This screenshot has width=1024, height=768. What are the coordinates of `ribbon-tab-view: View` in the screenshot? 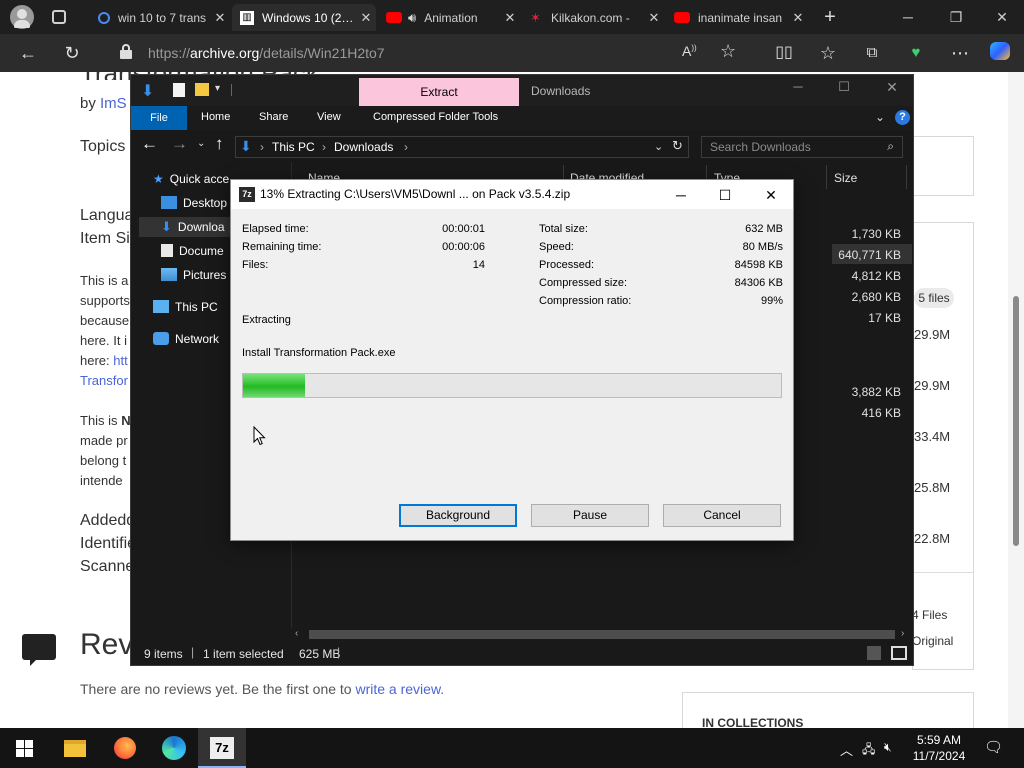 It's located at (329, 117).